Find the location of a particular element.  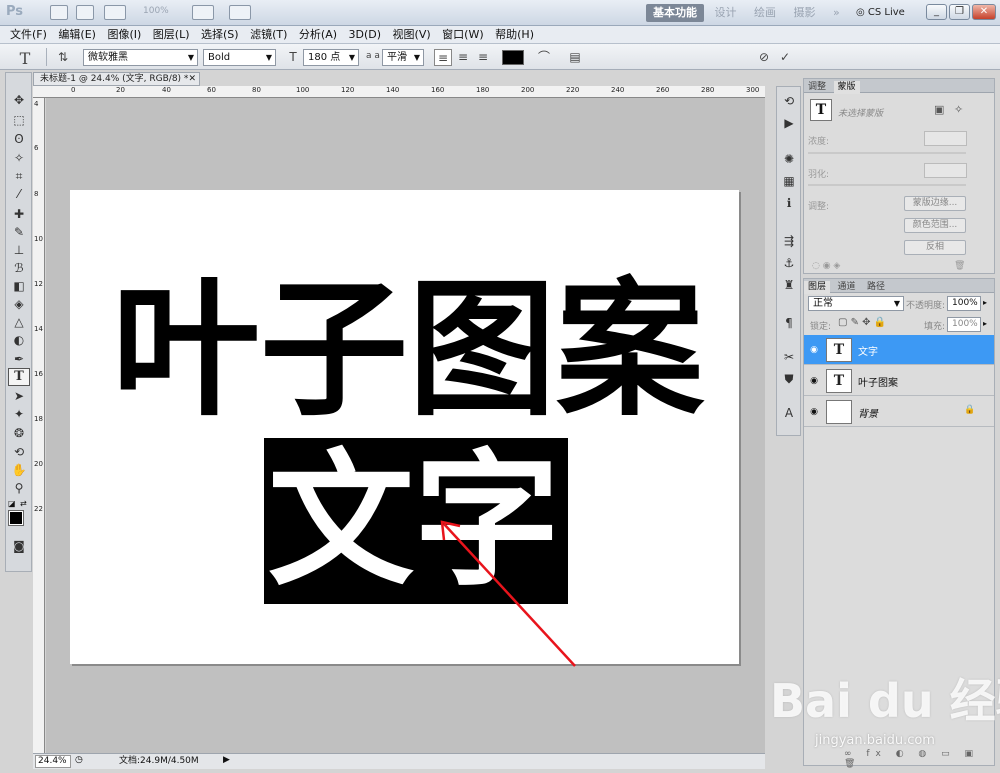

invert-button: 反相 is located at coordinates (935, 247).